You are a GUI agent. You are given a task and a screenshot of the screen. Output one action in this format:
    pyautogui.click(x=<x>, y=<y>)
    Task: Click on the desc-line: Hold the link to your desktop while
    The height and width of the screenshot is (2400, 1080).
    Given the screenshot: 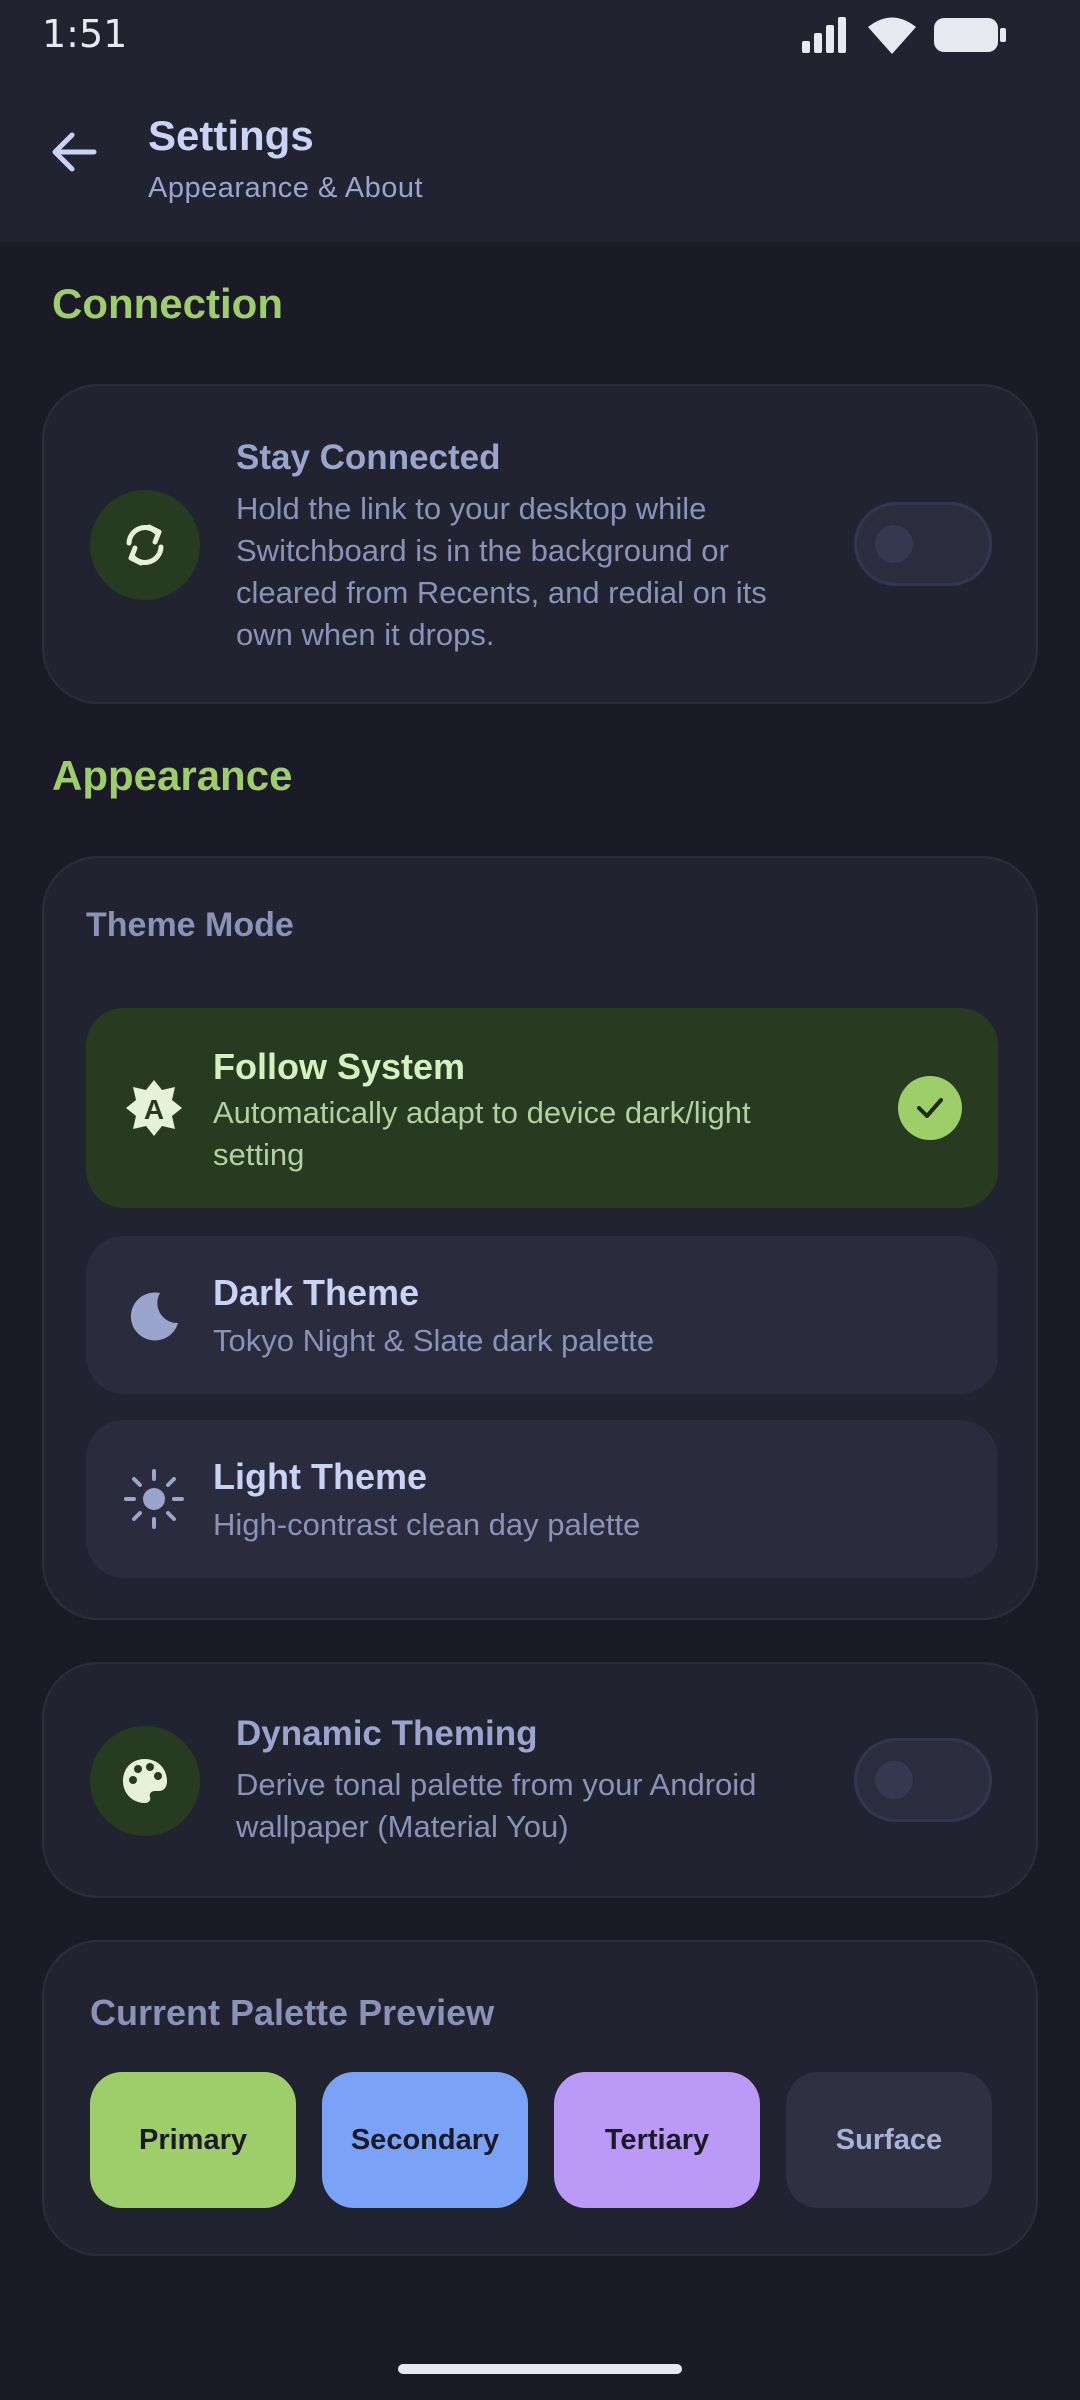 What is the action you would take?
    pyautogui.click(x=471, y=508)
    